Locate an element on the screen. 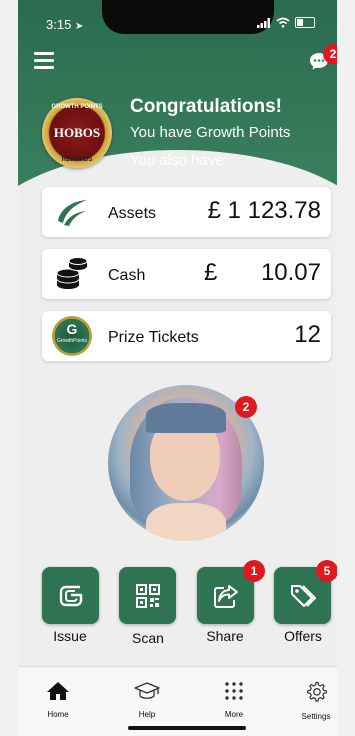 This screenshot has width=355, height=736. assets-card: Assets £ 1 123.78 is located at coordinates (186, 212).